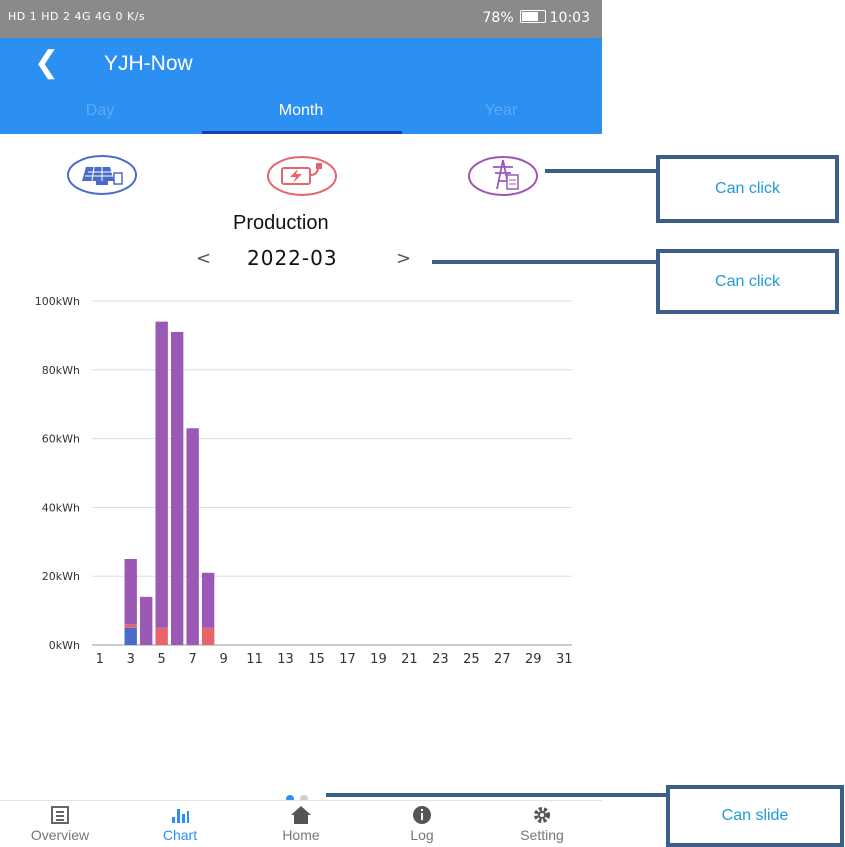 The image size is (845, 847). Describe the element at coordinates (747, 189) in the screenshot. I see `callout-can-click-icons: Can click` at that location.